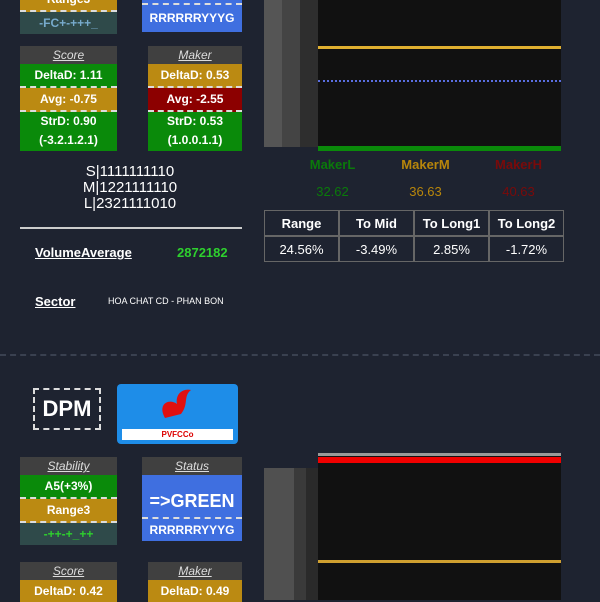 The width and height of the screenshot is (600, 602). What do you see at coordinates (68, 23) in the screenshot?
I see `signs-row: -FC+-+++_` at bounding box center [68, 23].